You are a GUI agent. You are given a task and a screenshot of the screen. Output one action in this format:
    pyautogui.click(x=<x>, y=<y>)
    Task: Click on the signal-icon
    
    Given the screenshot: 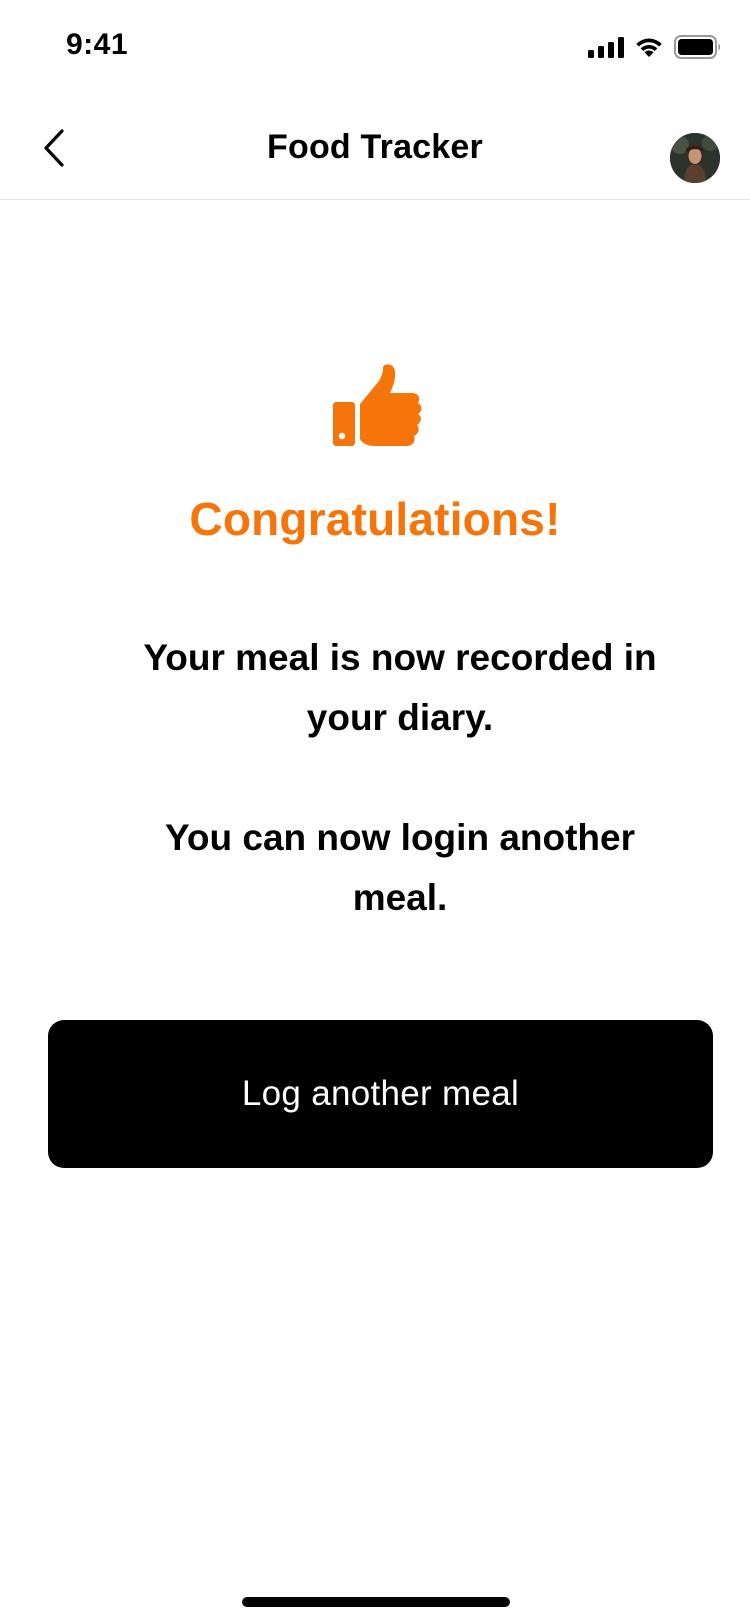 What is the action you would take?
    pyautogui.click(x=606, y=47)
    